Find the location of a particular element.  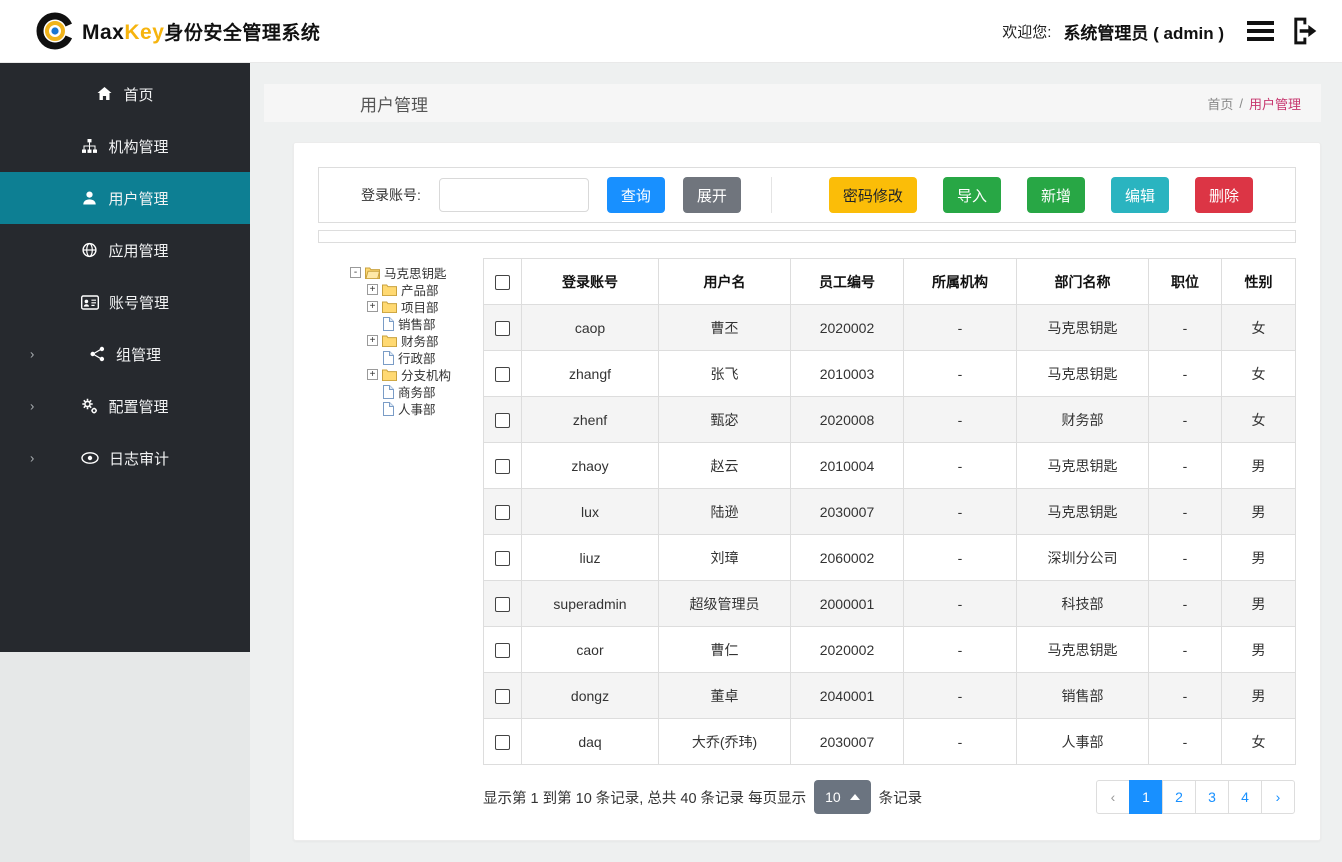

pager-next-button: › is located at coordinates (1278, 797).